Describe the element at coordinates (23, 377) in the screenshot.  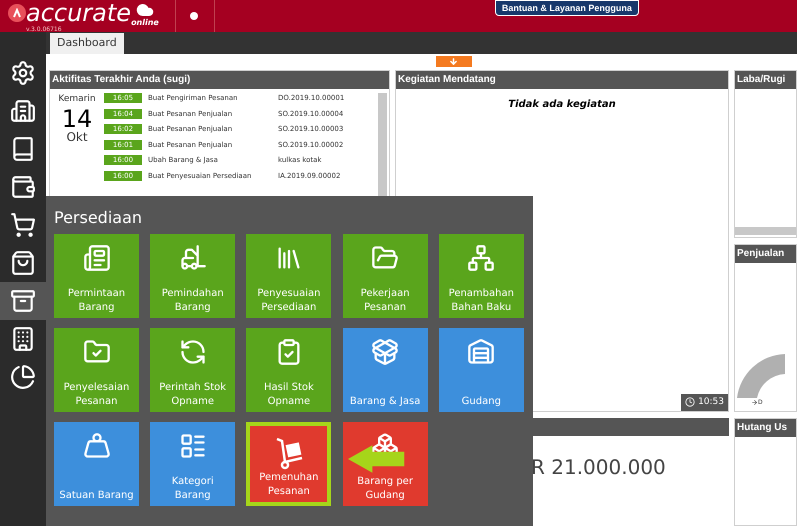
I see `pie-chart-icon` at that location.